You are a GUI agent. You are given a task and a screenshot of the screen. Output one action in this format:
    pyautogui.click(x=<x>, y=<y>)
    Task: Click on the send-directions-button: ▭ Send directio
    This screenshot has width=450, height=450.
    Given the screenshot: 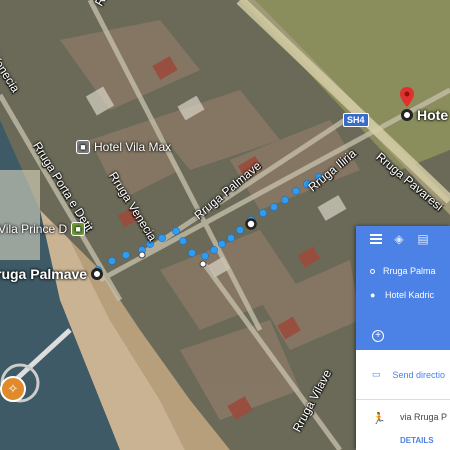 What is the action you would take?
    pyautogui.click(x=403, y=375)
    